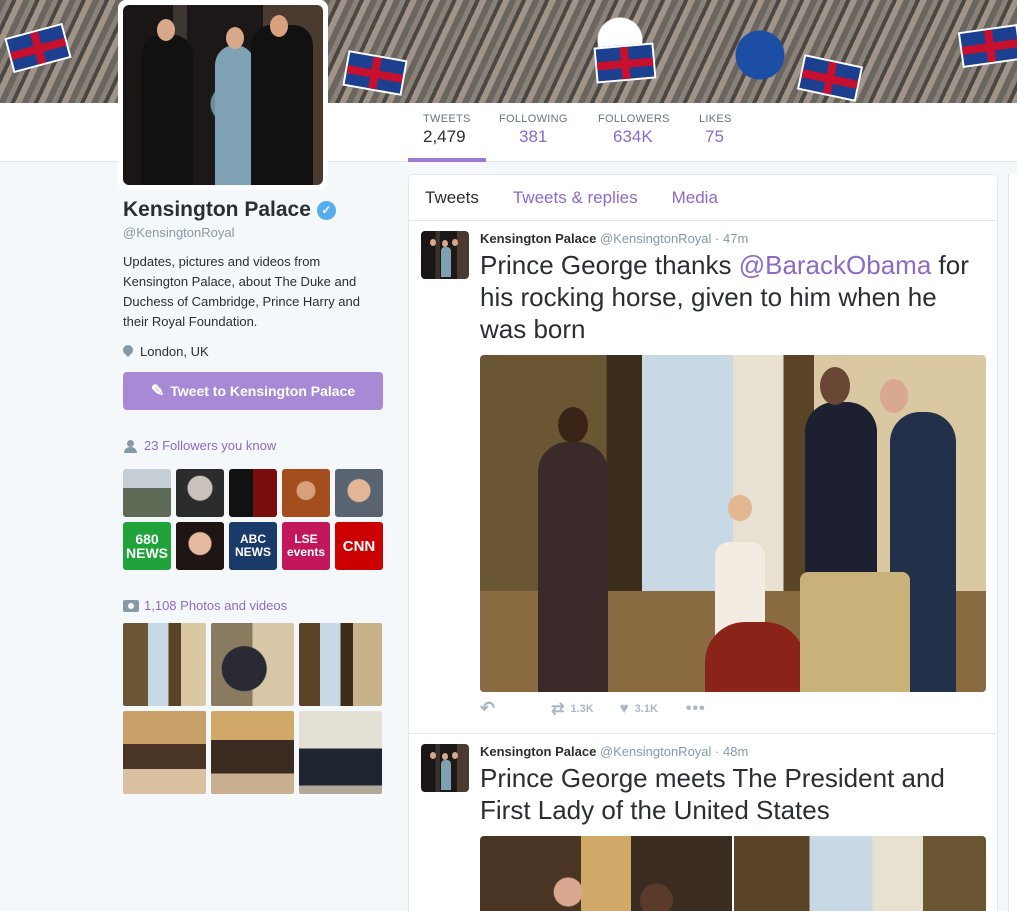  What do you see at coordinates (255, 232) in the screenshot?
I see `profile-handle: @KensingtonRoyal` at bounding box center [255, 232].